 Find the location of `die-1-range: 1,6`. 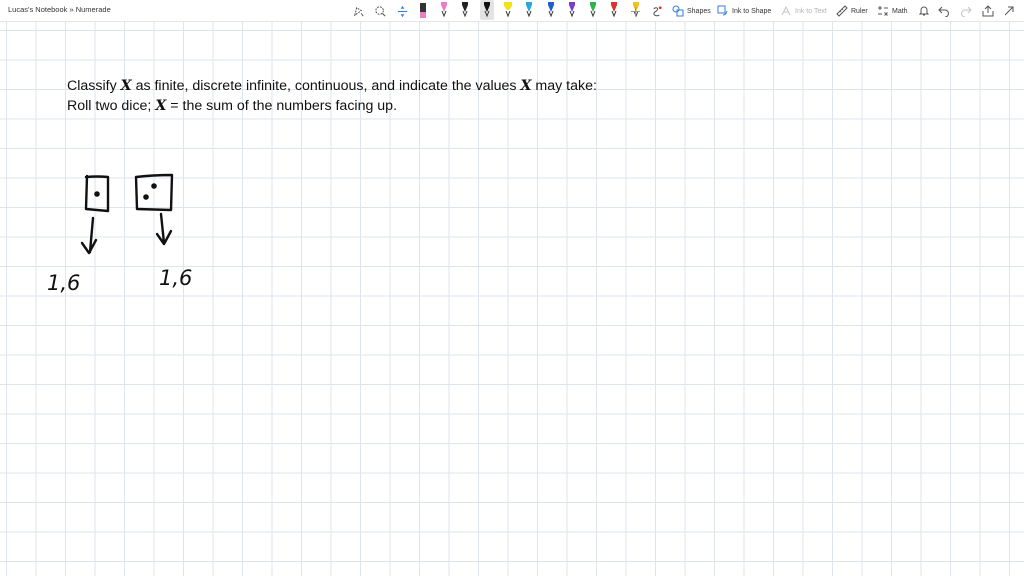

die-1-range: 1,6 is located at coordinates (63, 283).